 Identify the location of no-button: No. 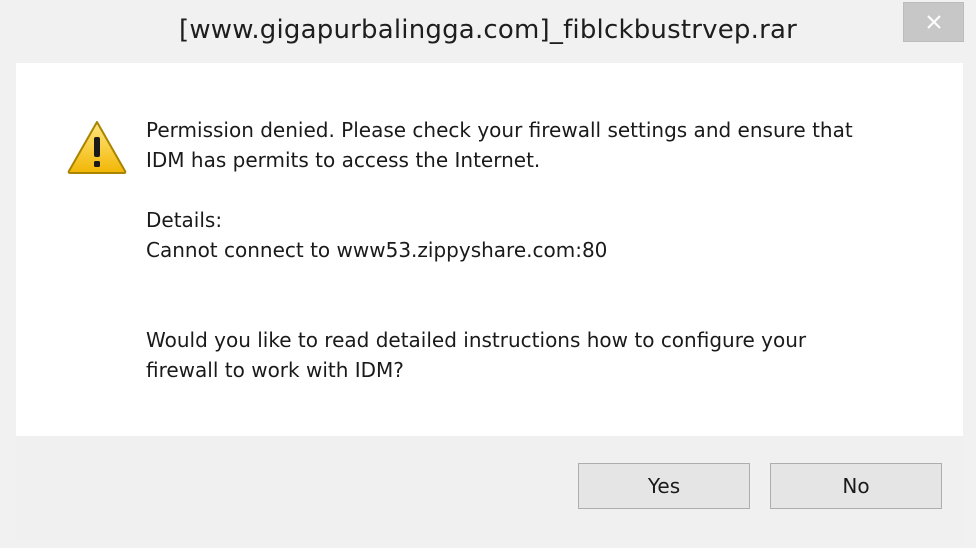
(856, 486).